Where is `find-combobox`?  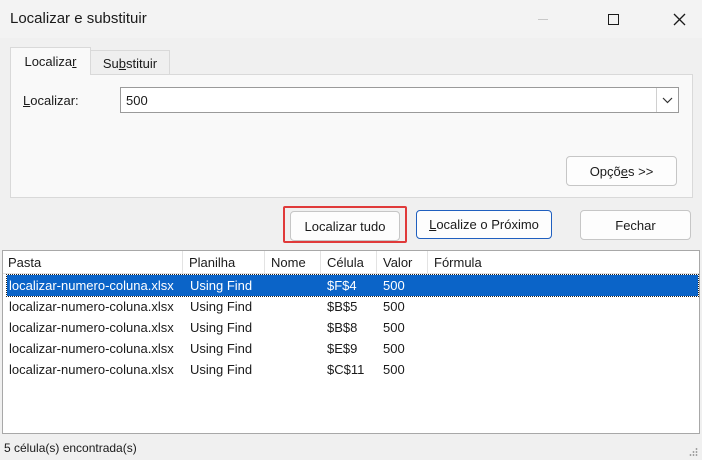 find-combobox is located at coordinates (399, 100).